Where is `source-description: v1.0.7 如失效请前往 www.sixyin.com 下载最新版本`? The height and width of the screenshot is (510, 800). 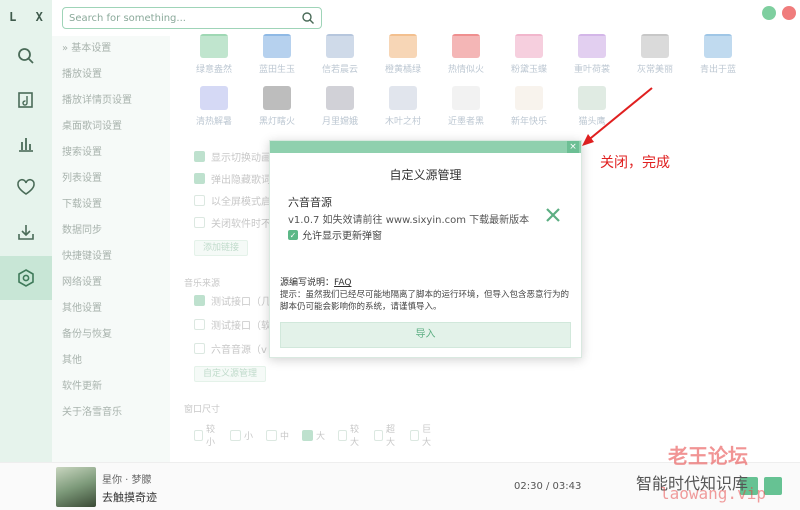
source-description: v1.0.7 如失效请前往 www.sixyin.com 下载最新版本 is located at coordinates (409, 220).